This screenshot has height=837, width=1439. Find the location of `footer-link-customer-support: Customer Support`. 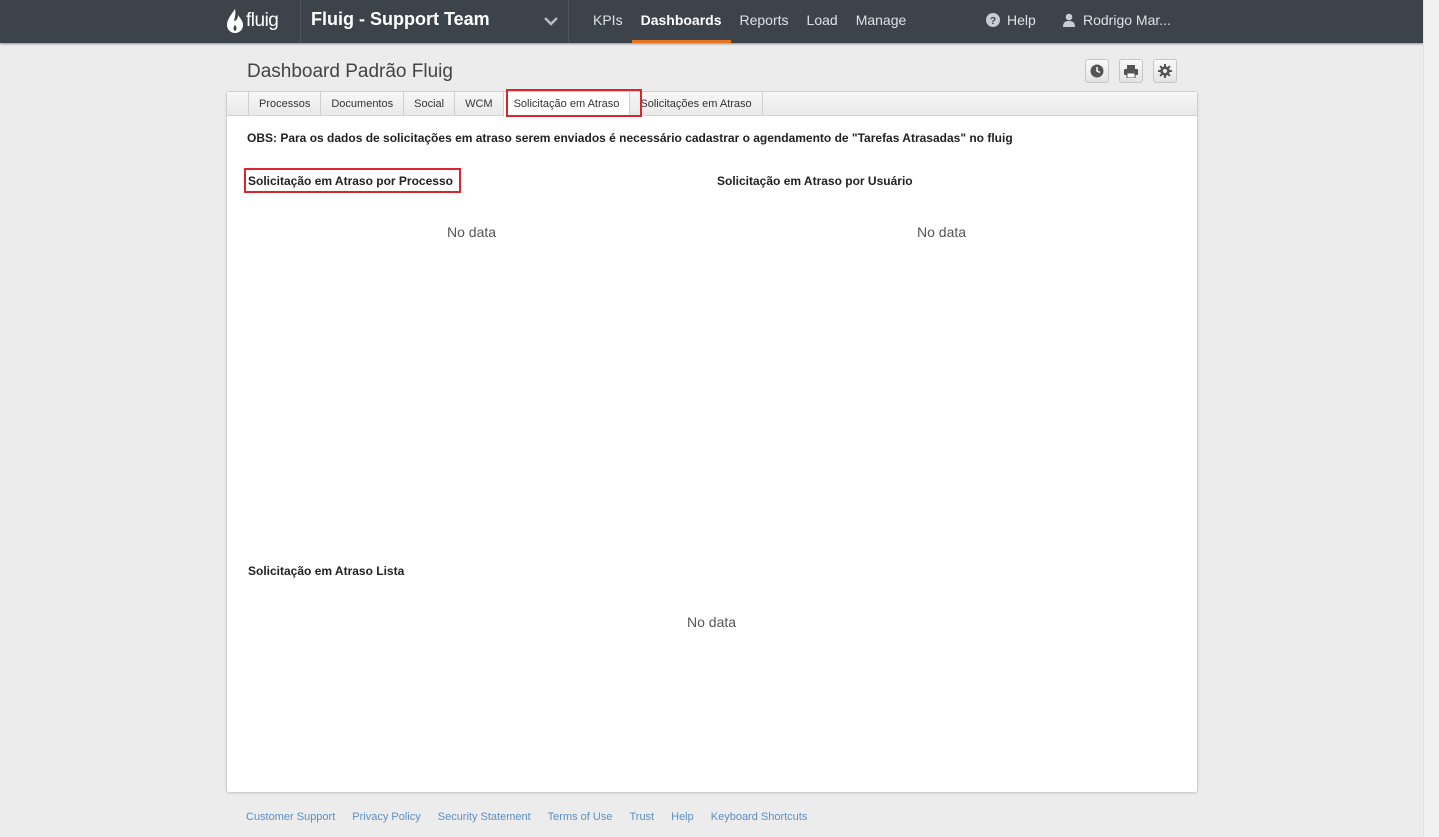

footer-link-customer-support: Customer Support is located at coordinates (290, 817).